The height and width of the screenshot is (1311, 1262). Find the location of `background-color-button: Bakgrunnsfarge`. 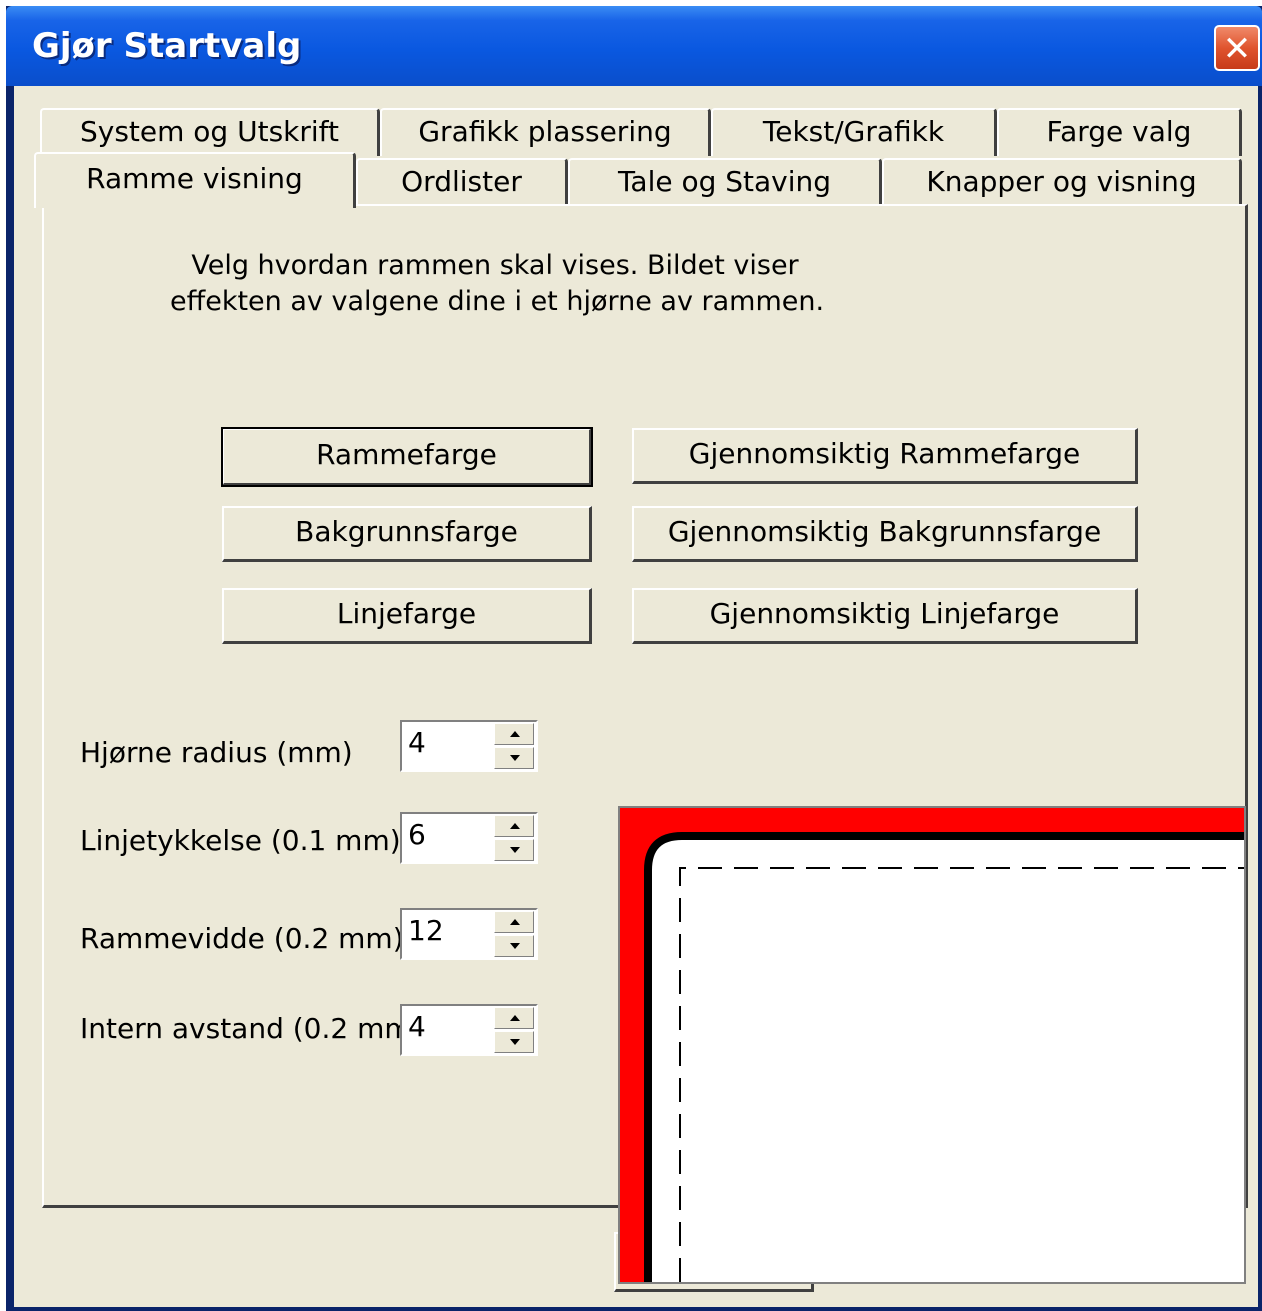

background-color-button: Bakgrunnsfarge is located at coordinates (407, 534).